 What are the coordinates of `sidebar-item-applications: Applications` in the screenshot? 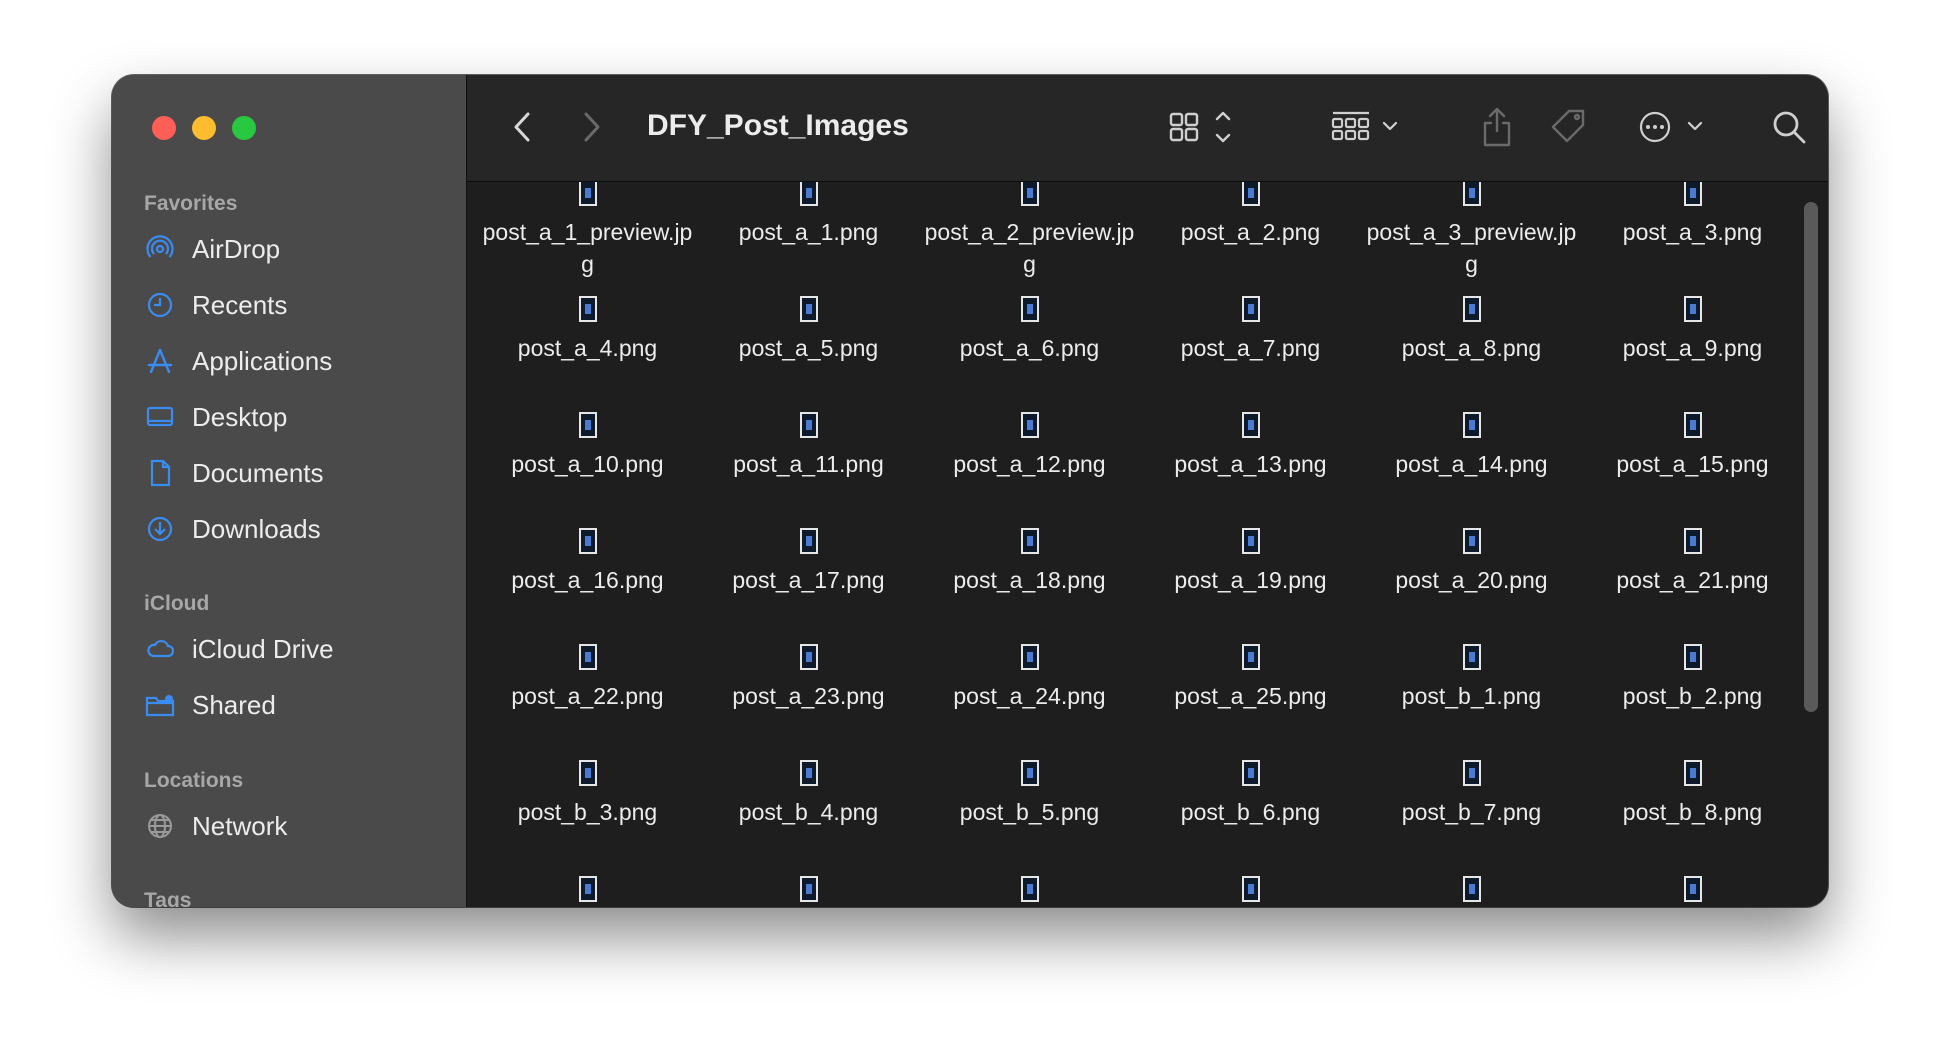 It's located at (294, 361).